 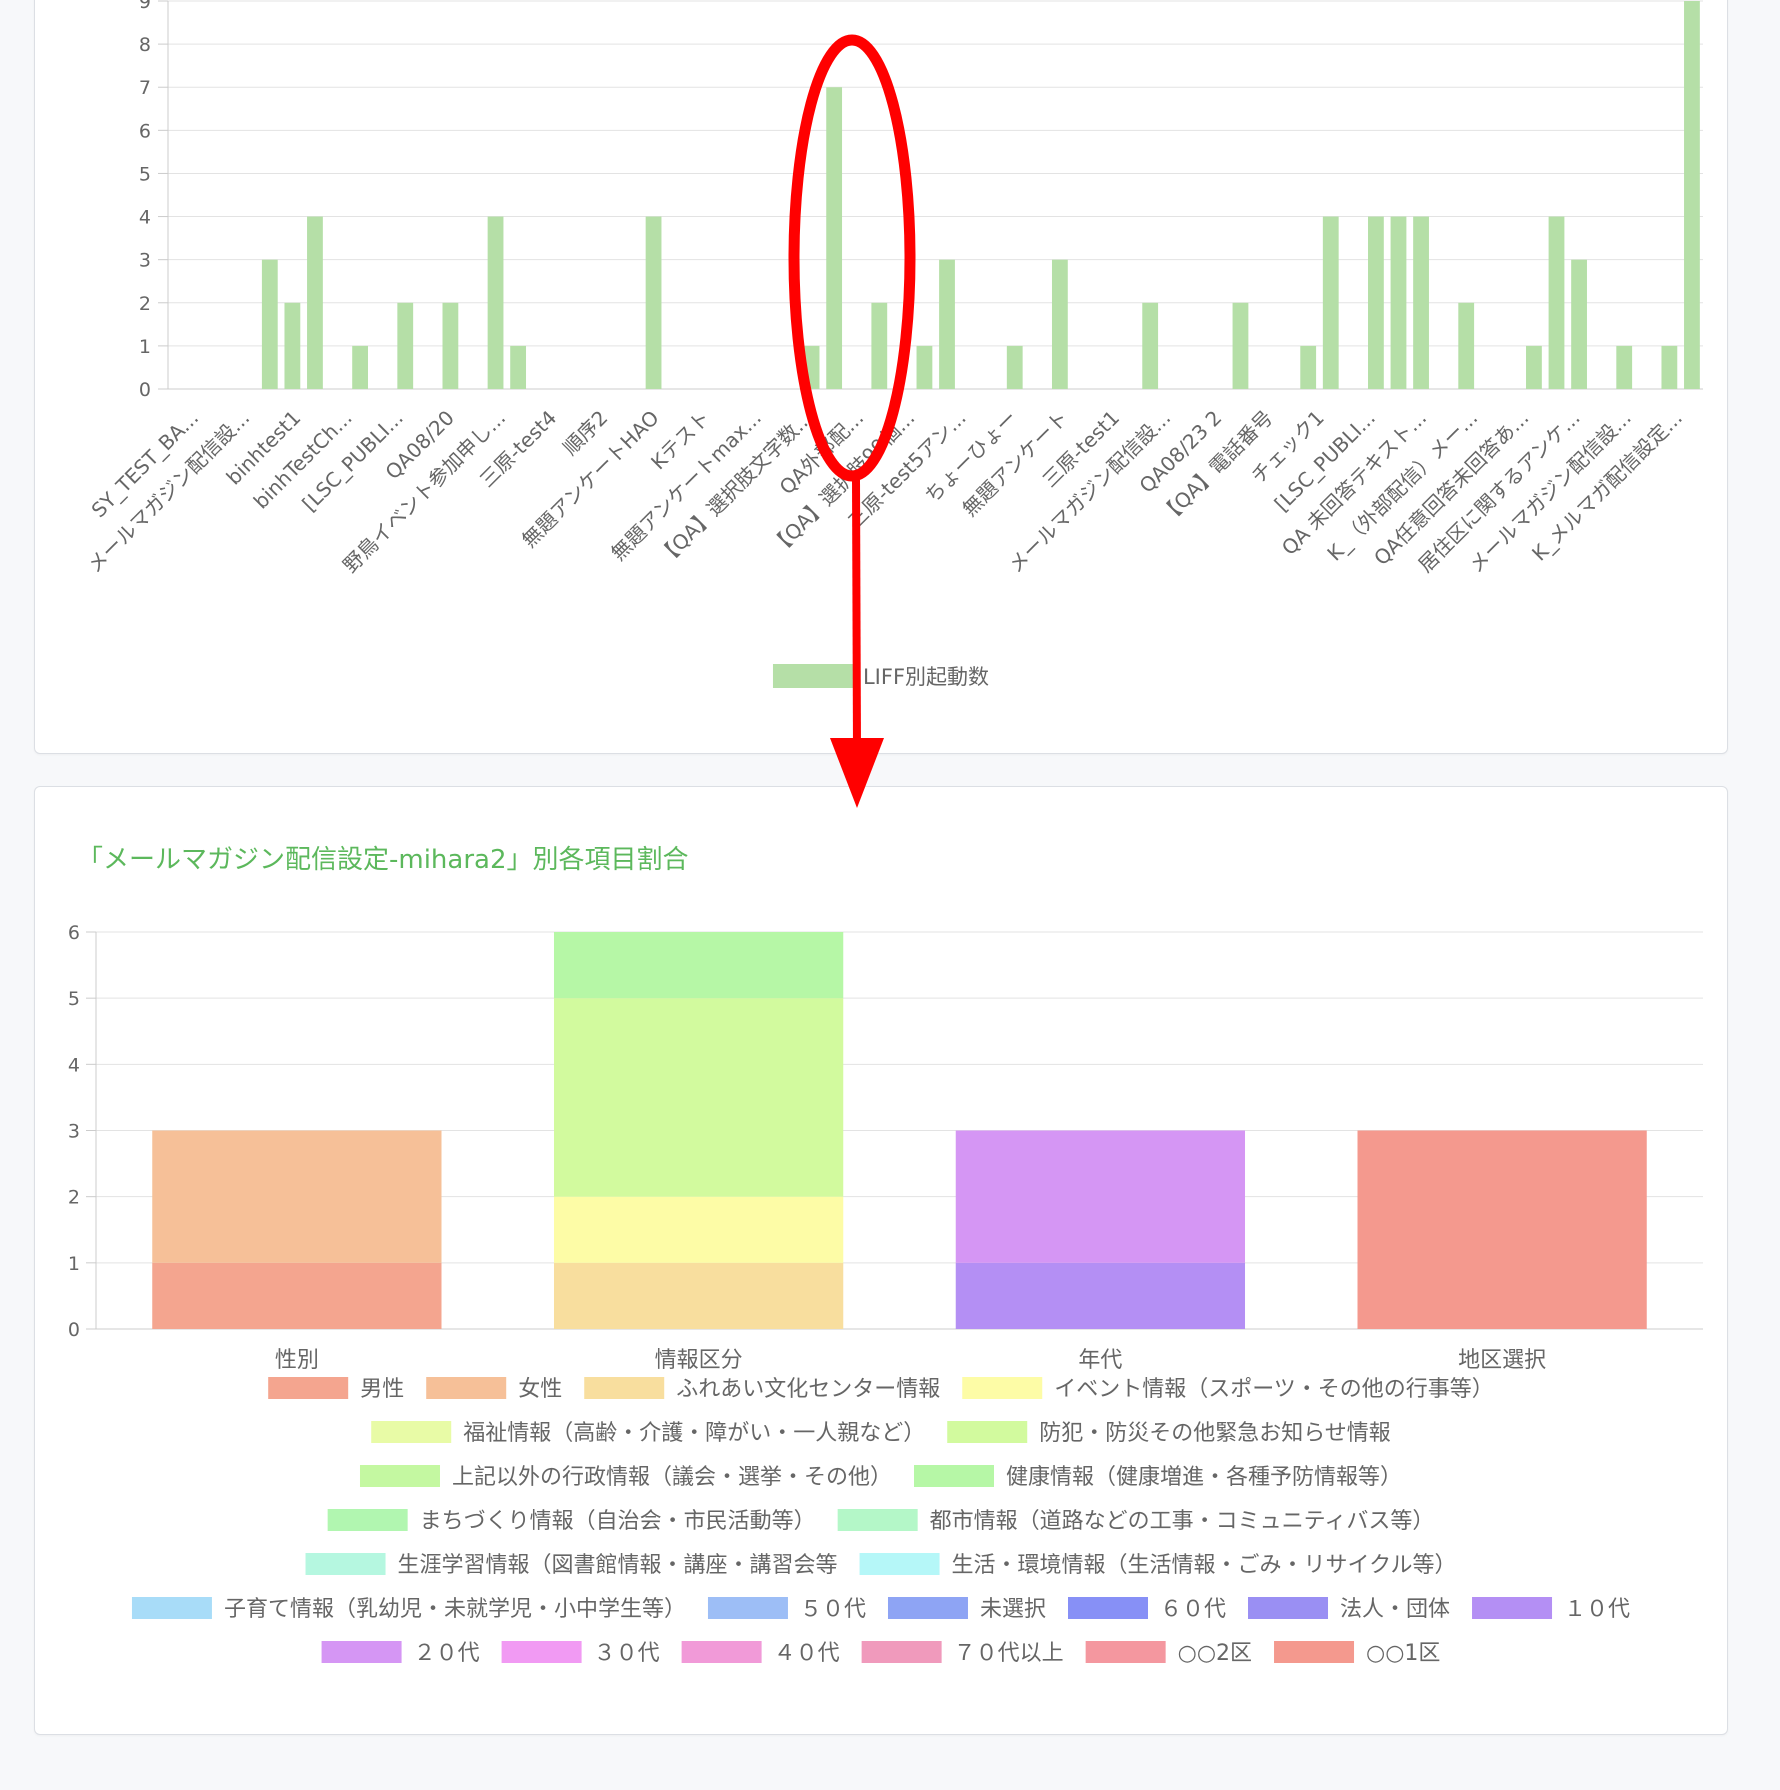 What do you see at coordinates (1013, 1609) in the screenshot?
I see `legend-label: 未選択` at bounding box center [1013, 1609].